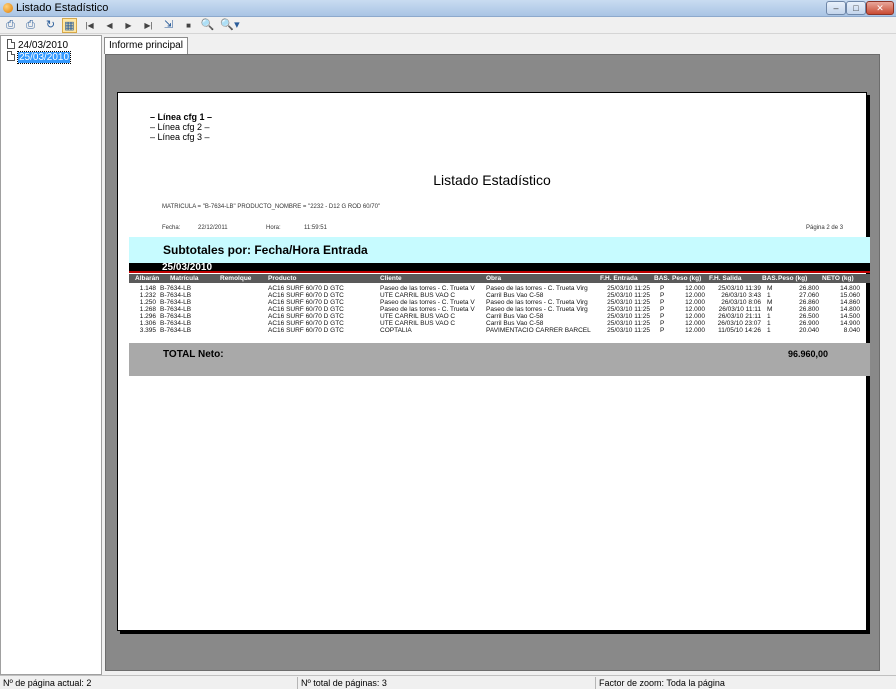 The image size is (896, 689). What do you see at coordinates (207, 25) in the screenshot?
I see `search-icon: 🔍` at bounding box center [207, 25].